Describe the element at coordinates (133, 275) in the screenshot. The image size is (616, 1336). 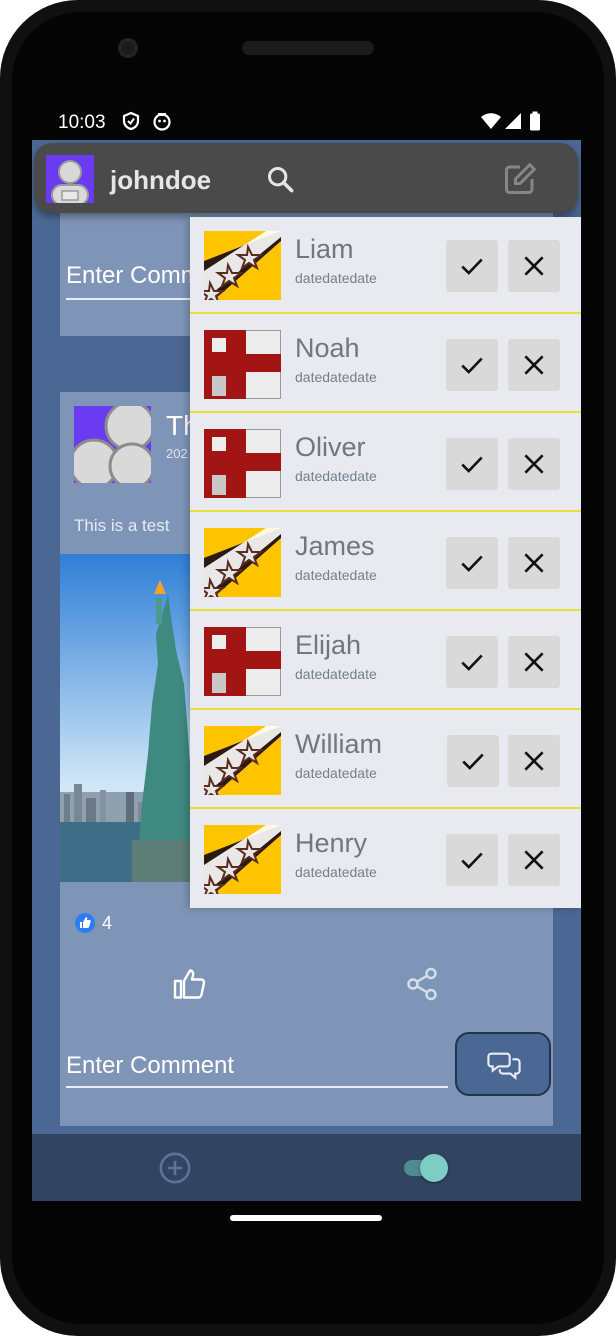
I see `comment-placeholder-previous: Enter Comm` at that location.